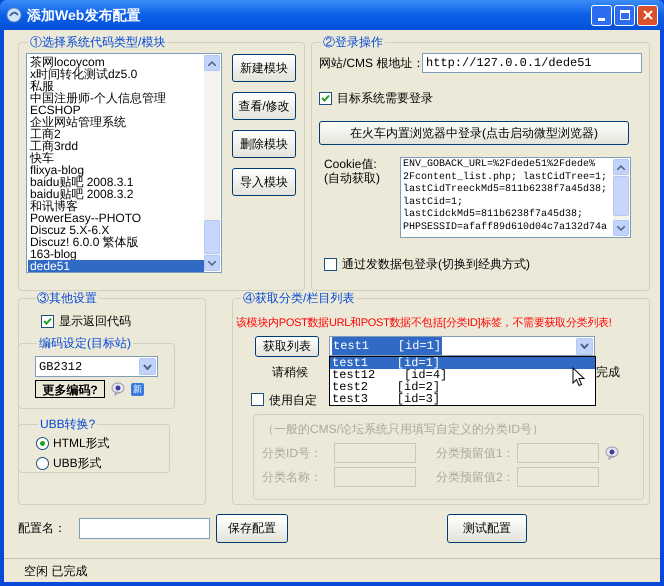 Image resolution: width=664 pixels, height=586 pixels. I want to click on radio-label: UBB形式, so click(77, 463).